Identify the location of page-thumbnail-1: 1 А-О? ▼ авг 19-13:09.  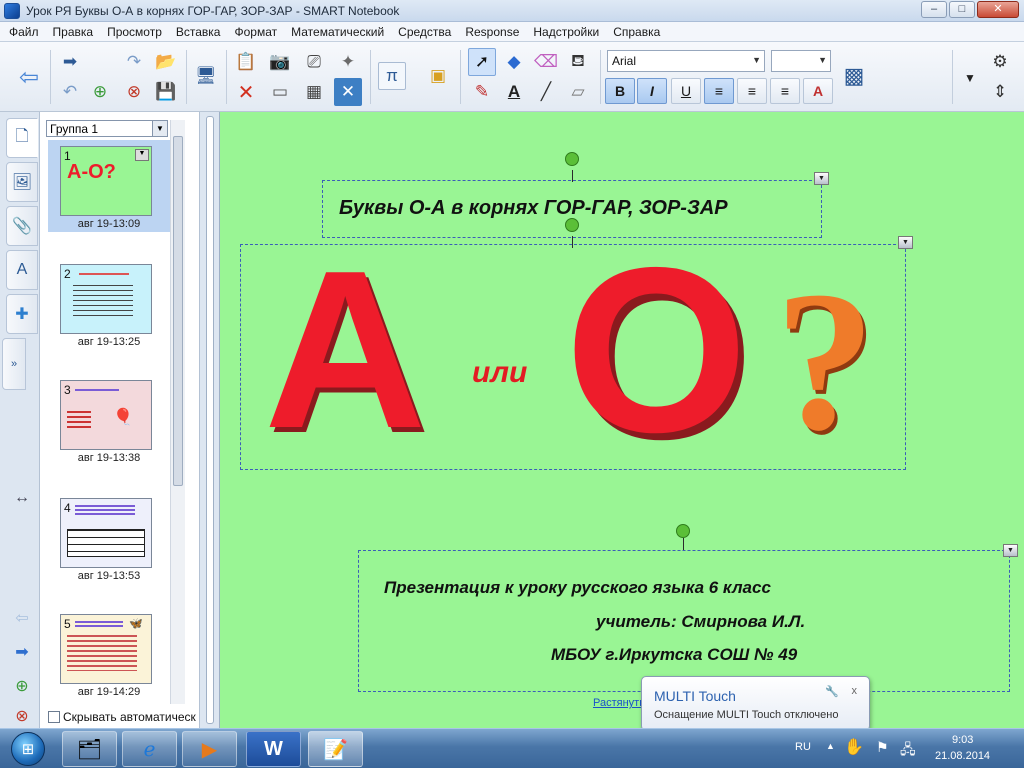
(109, 186).